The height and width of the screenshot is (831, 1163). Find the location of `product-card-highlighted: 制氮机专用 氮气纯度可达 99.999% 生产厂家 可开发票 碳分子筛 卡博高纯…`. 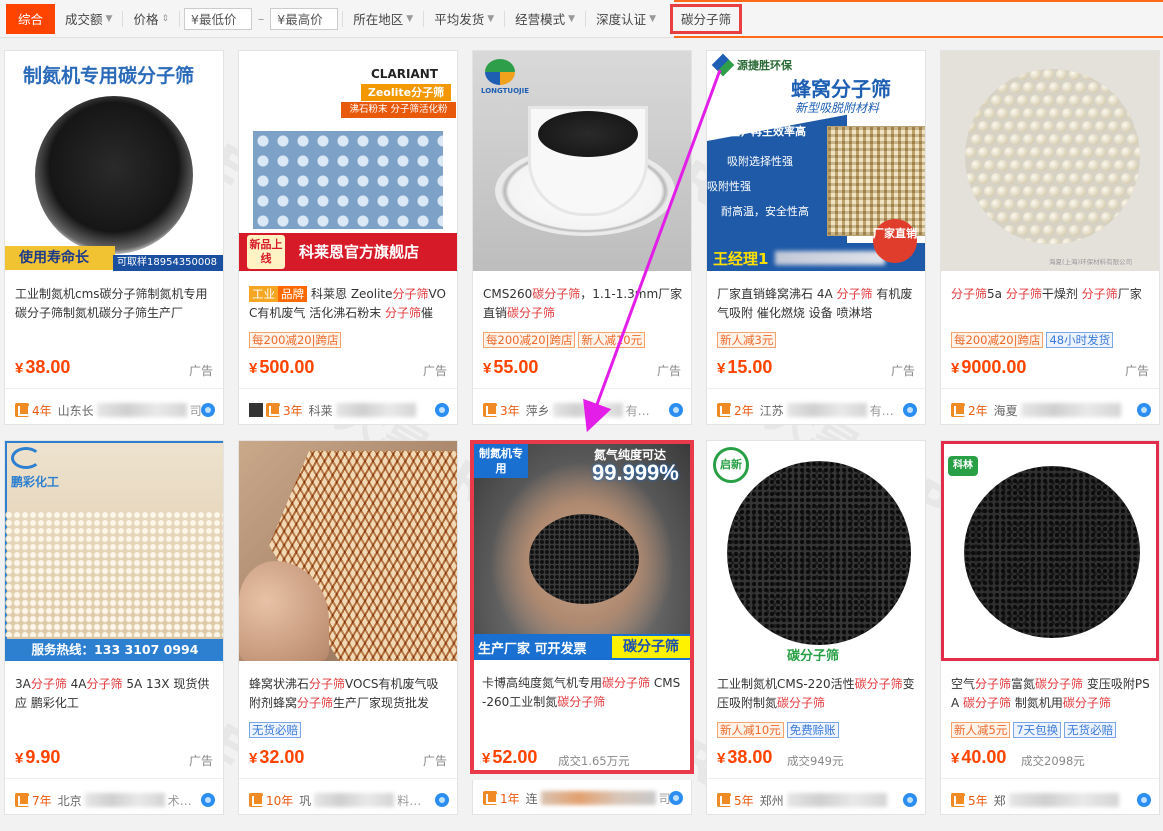

product-card-highlighted: 制氮机专用 氮气纯度可达 99.999% 生产厂家 可开发票 碳分子筛 卡博高纯… is located at coordinates (582, 607).